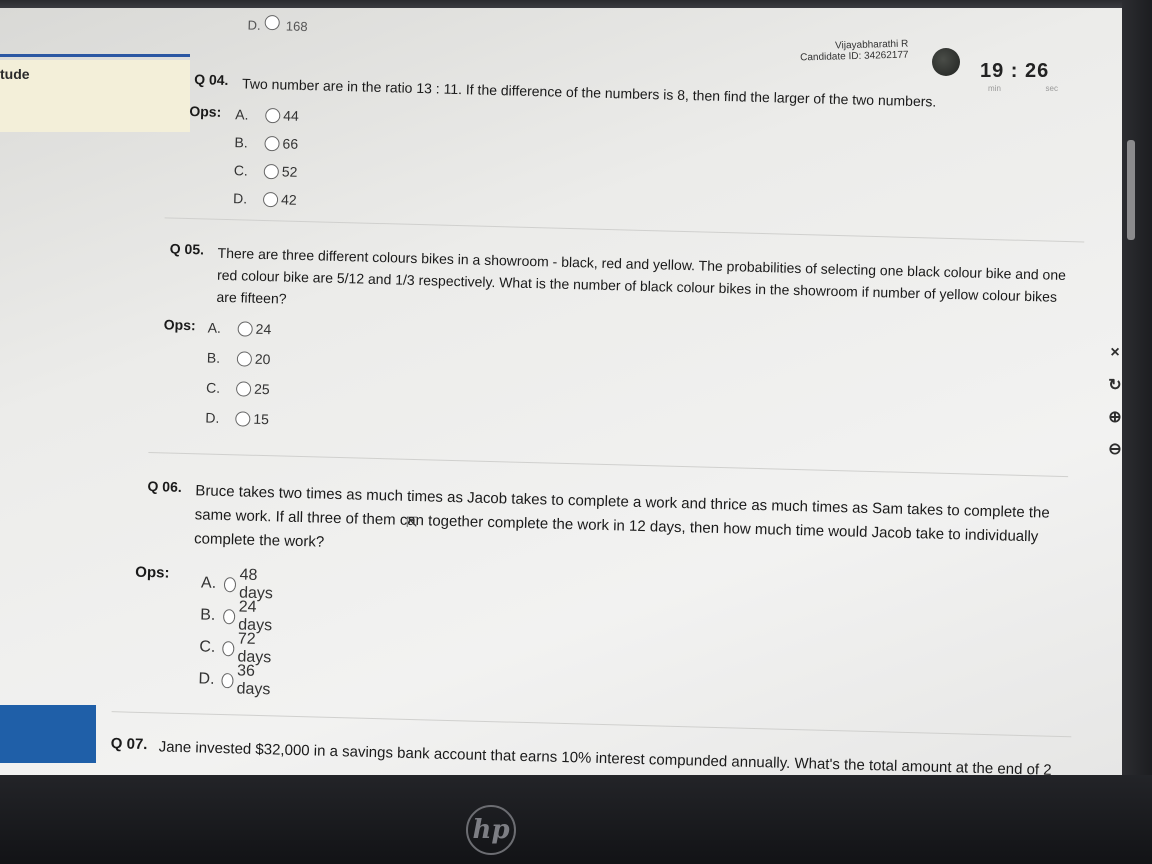  Describe the element at coordinates (254, 25) in the screenshot. I see `previous-option-letter: D.` at that location.